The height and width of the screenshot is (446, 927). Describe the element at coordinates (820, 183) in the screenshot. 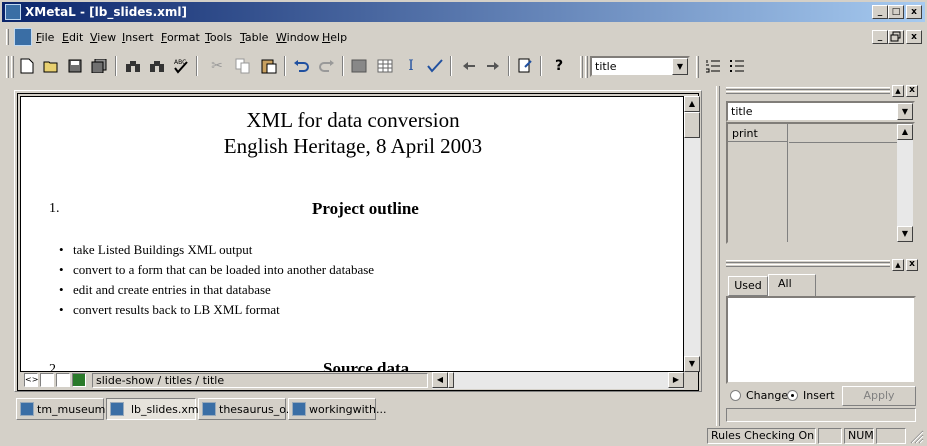

I see `attribute-grid: print ▲ ▼` at that location.